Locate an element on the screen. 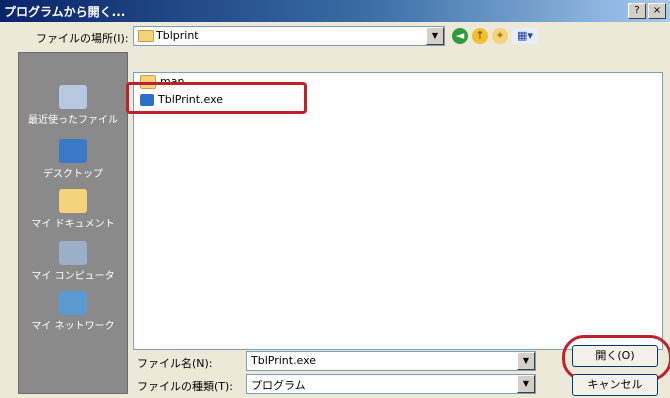  cancel-button: キャンセル is located at coordinates (615, 385).